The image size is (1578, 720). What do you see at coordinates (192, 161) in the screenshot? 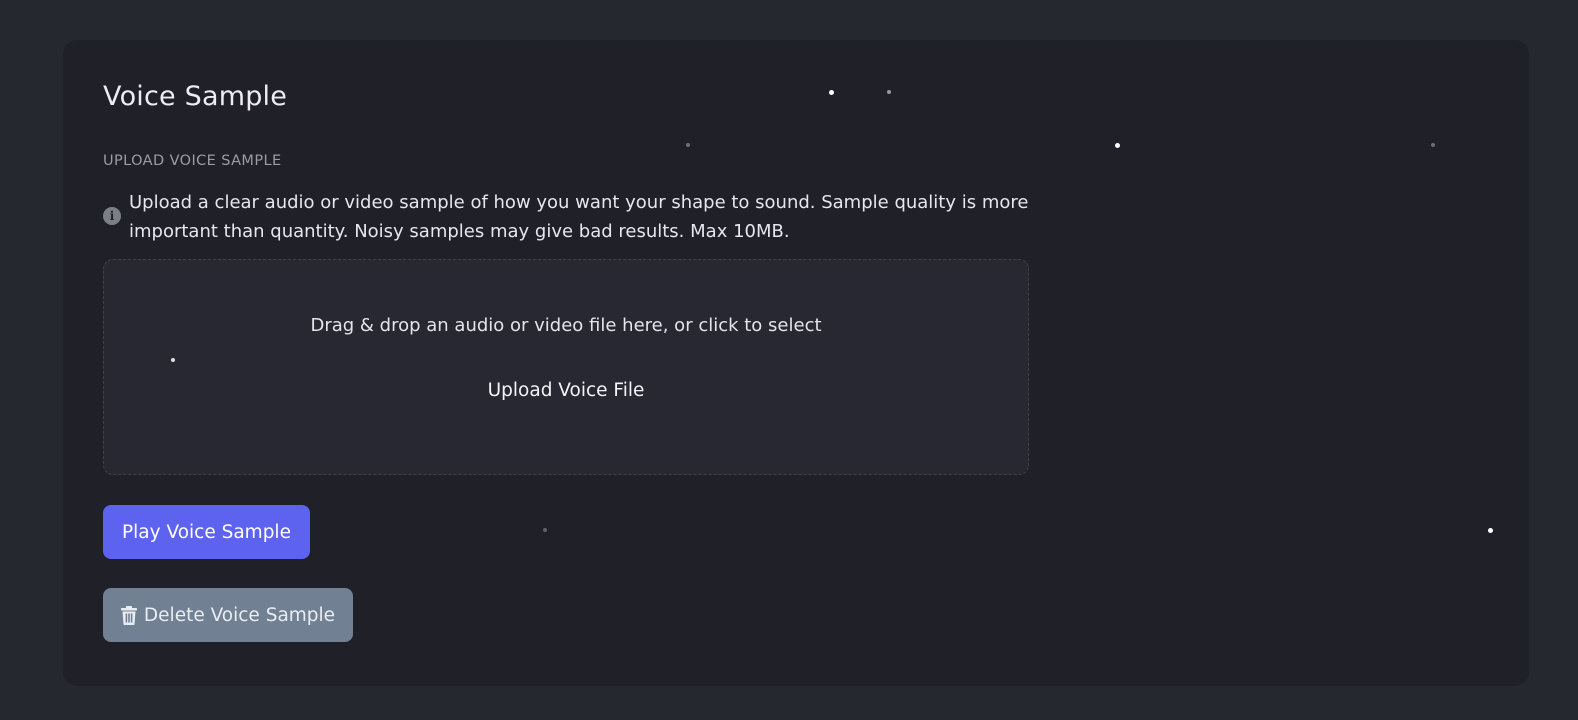
I see `upload-section-label: UPLOAD VOICE SAMPLE` at bounding box center [192, 161].